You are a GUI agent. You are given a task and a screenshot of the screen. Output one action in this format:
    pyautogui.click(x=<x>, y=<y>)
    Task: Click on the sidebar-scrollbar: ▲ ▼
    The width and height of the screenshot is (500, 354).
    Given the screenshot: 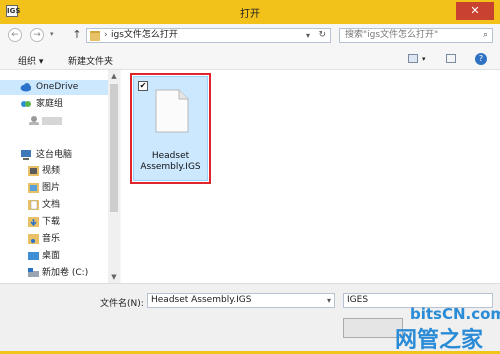 What is the action you would take?
    pyautogui.click(x=114, y=176)
    